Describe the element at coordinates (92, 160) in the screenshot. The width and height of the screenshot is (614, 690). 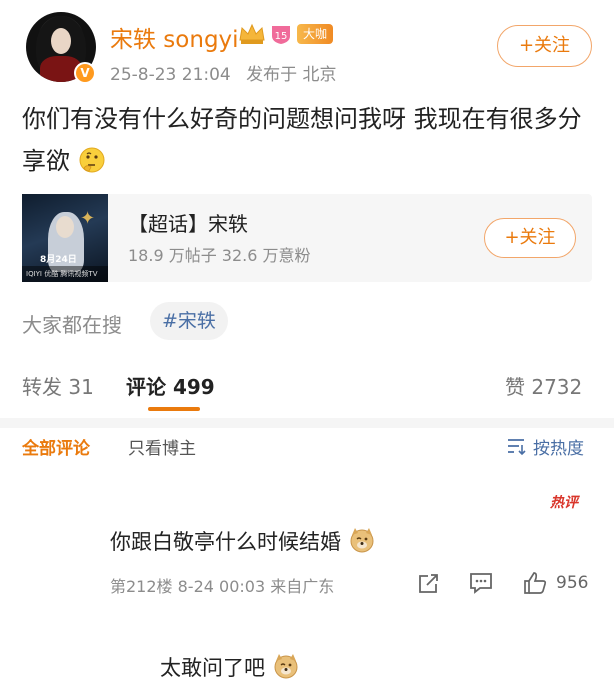
I see `thinking-emoji-icon` at that location.